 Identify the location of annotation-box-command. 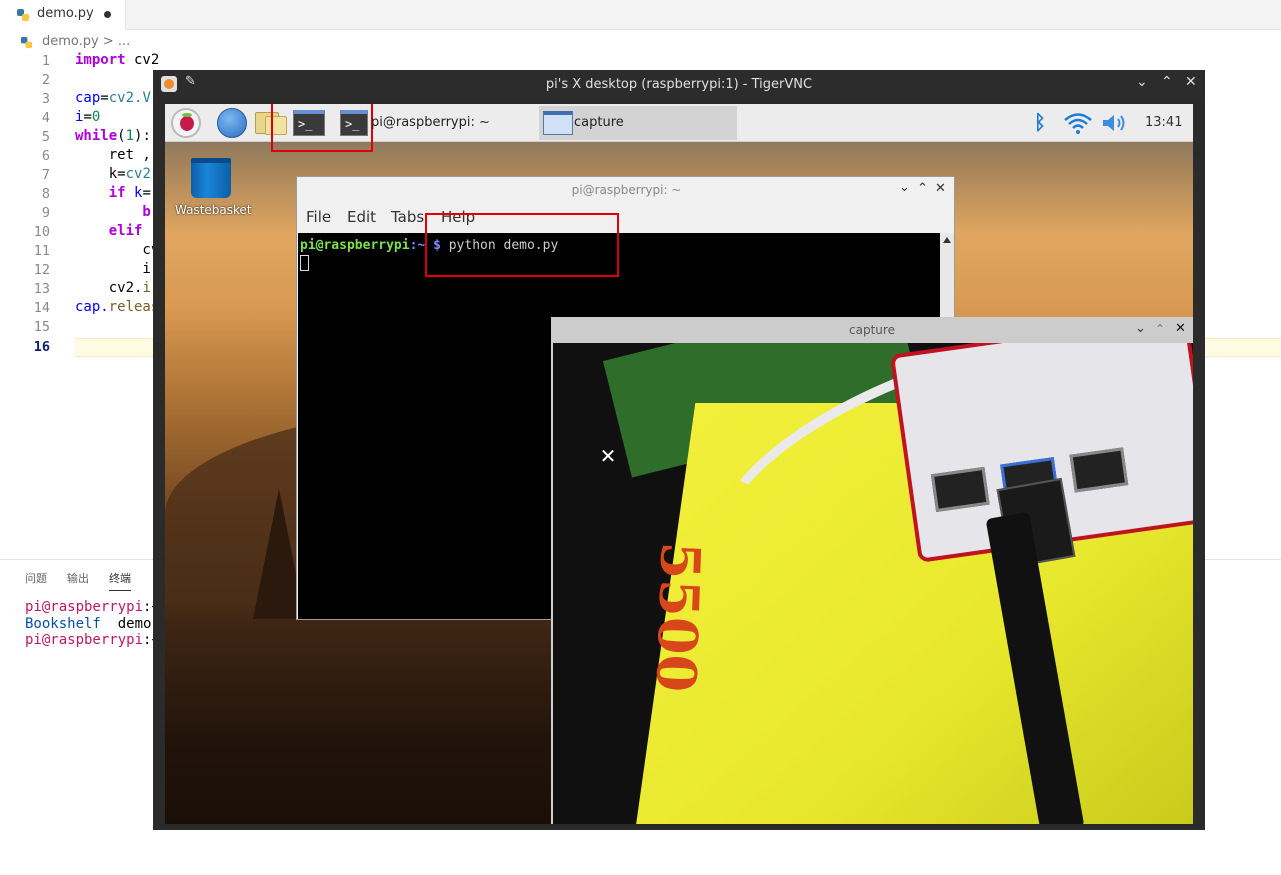
(522, 245).